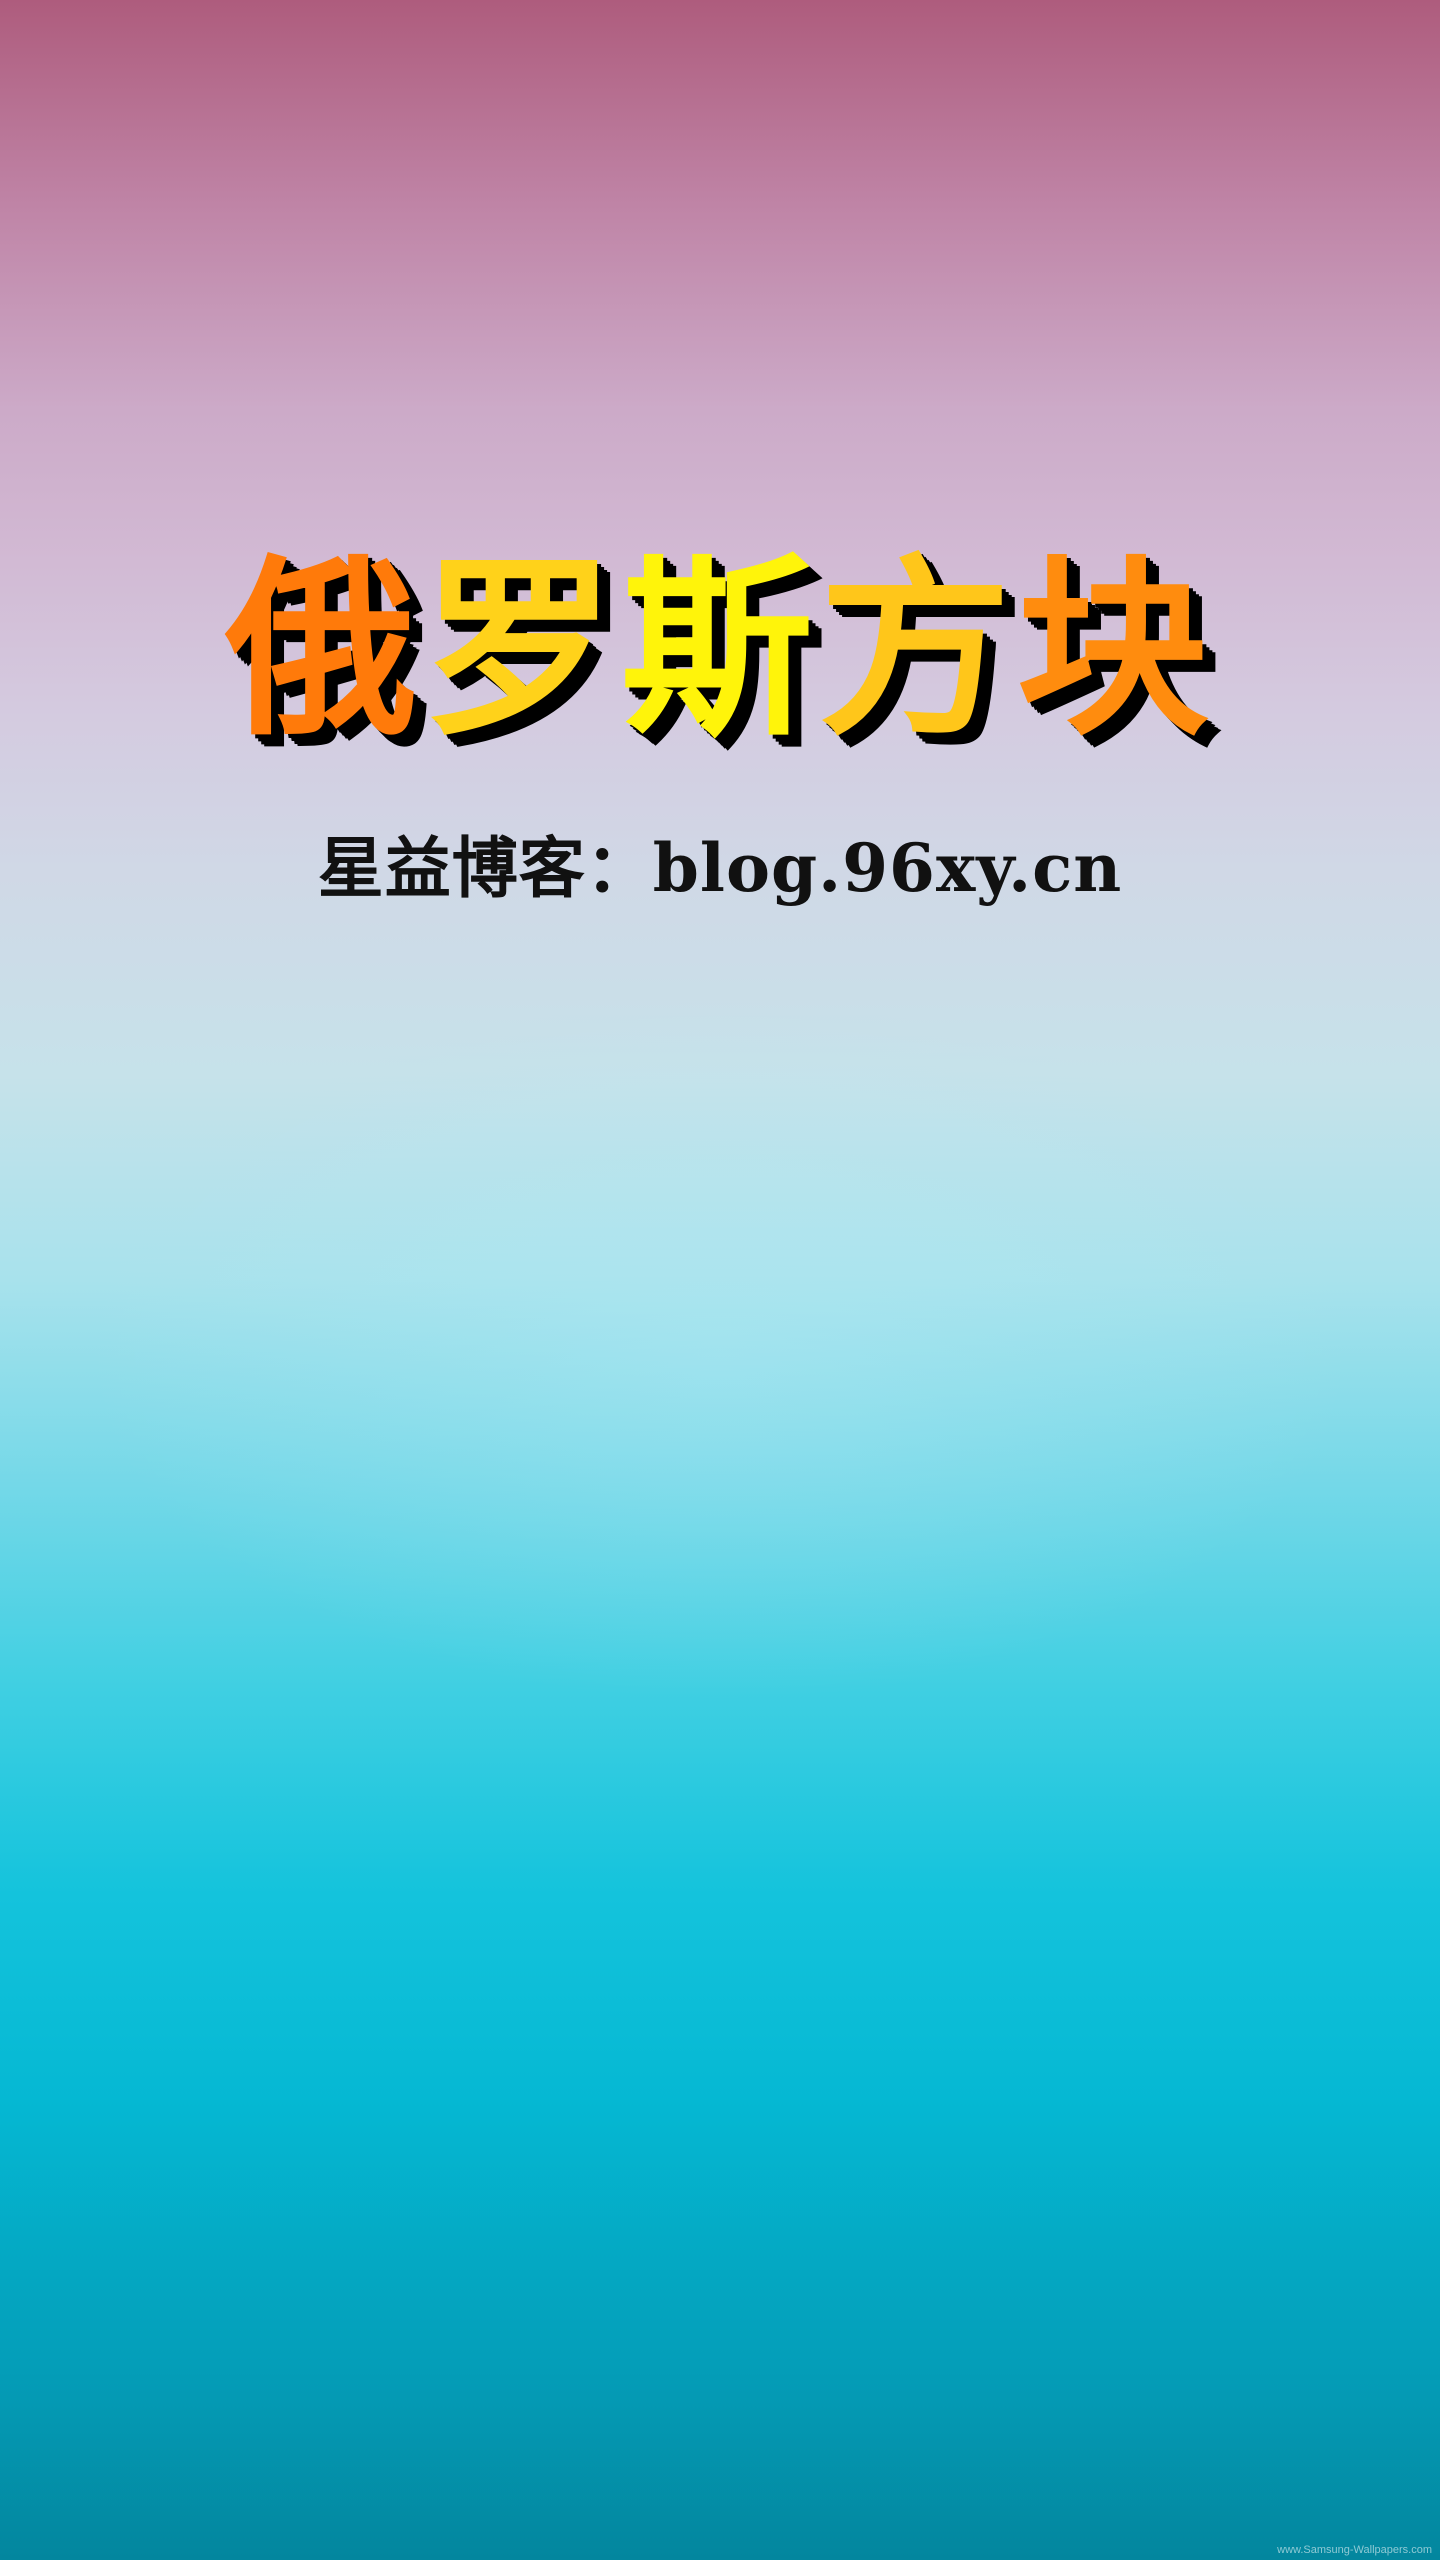  Describe the element at coordinates (918, 650) in the screenshot. I see `title-char-4: 方` at that location.